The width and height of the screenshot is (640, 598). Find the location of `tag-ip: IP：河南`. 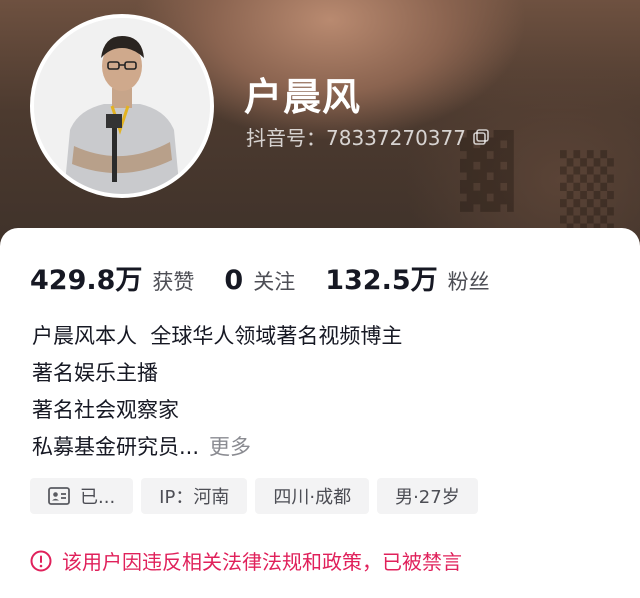

tag-ip: IP：河南 is located at coordinates (194, 496).